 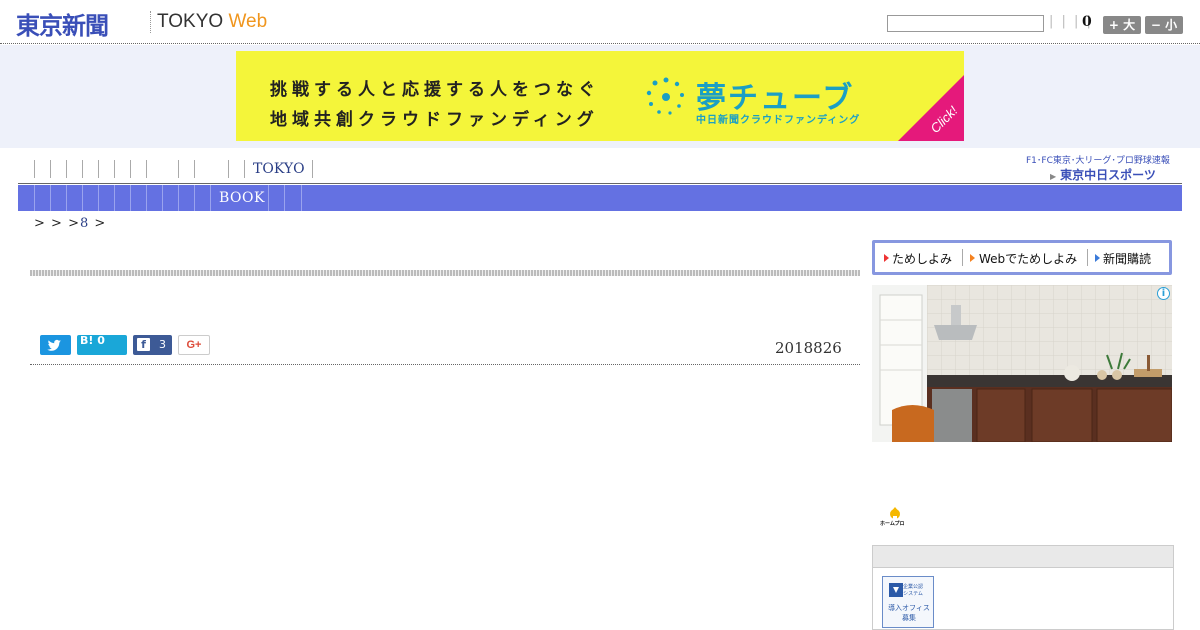 What do you see at coordinates (1108, 175) in the screenshot?
I see `sports-logo-text: 東京中日スポーツ` at bounding box center [1108, 175].